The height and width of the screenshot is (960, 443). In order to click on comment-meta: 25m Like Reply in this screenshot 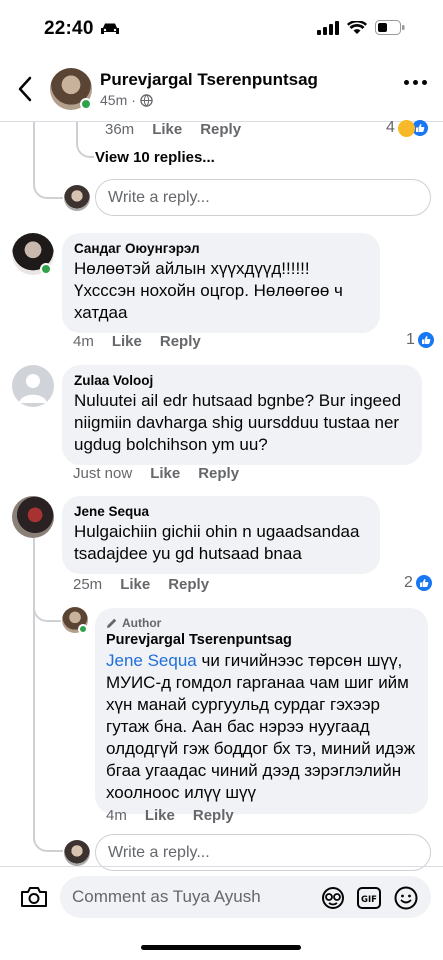, I will do `click(141, 584)`.